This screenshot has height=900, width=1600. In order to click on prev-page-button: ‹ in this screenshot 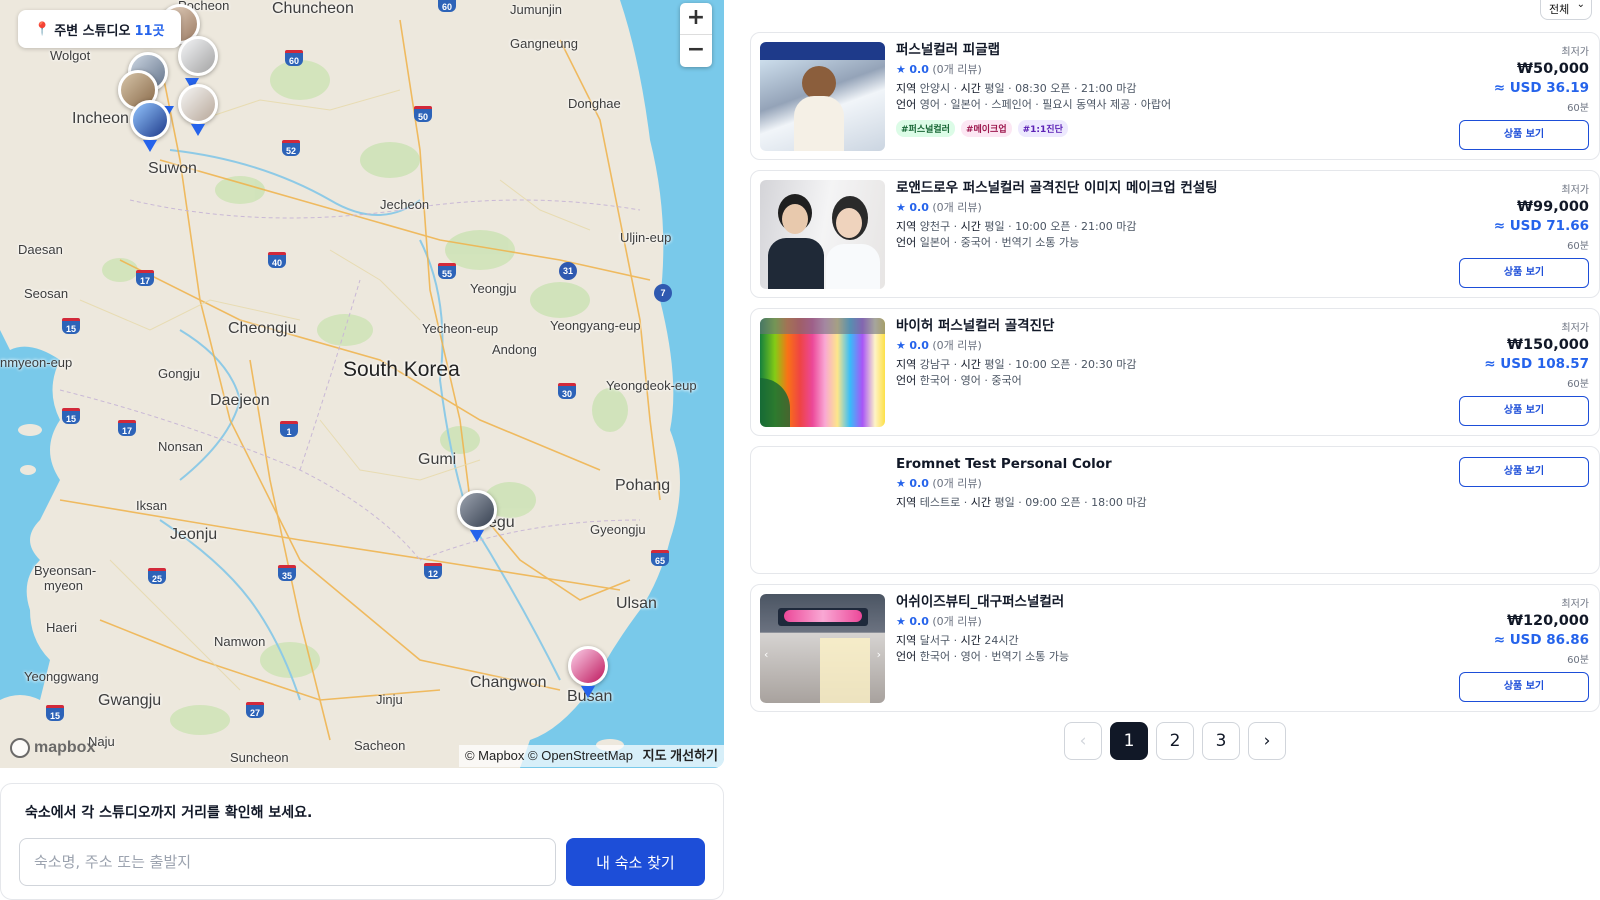, I will do `click(1083, 741)`.